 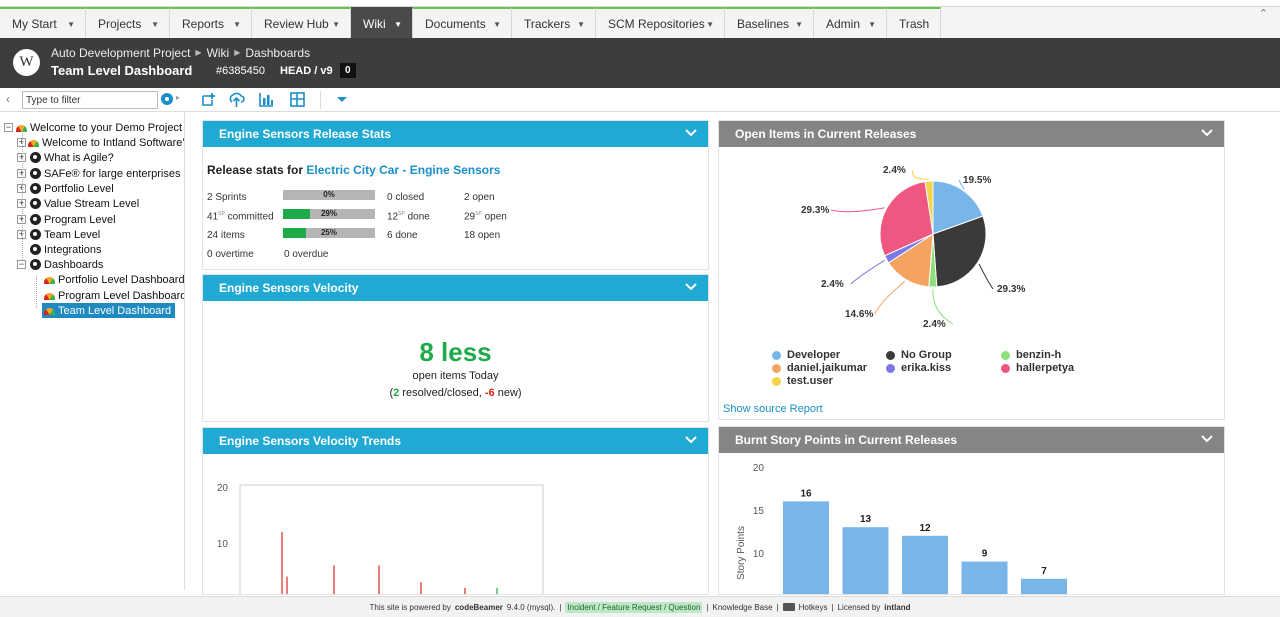 What do you see at coordinates (813, 607) in the screenshot?
I see `hotkeys-link: Hotkeys` at bounding box center [813, 607].